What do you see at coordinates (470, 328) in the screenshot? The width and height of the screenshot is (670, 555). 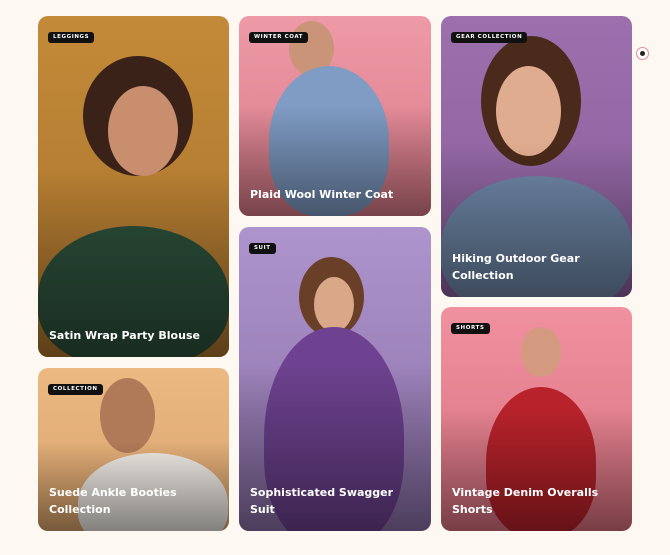 I see `category-badge: Shorts` at bounding box center [470, 328].